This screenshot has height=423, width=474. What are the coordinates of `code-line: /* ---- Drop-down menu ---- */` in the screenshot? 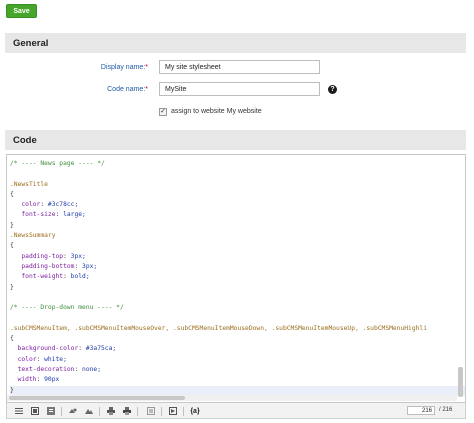 It's located at (67, 308).